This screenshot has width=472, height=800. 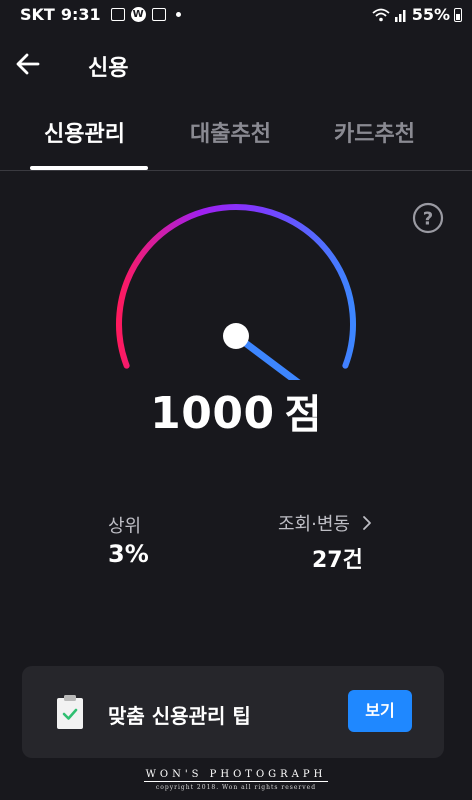 I want to click on status-left: SKT 9:31 W, so click(x=100, y=14).